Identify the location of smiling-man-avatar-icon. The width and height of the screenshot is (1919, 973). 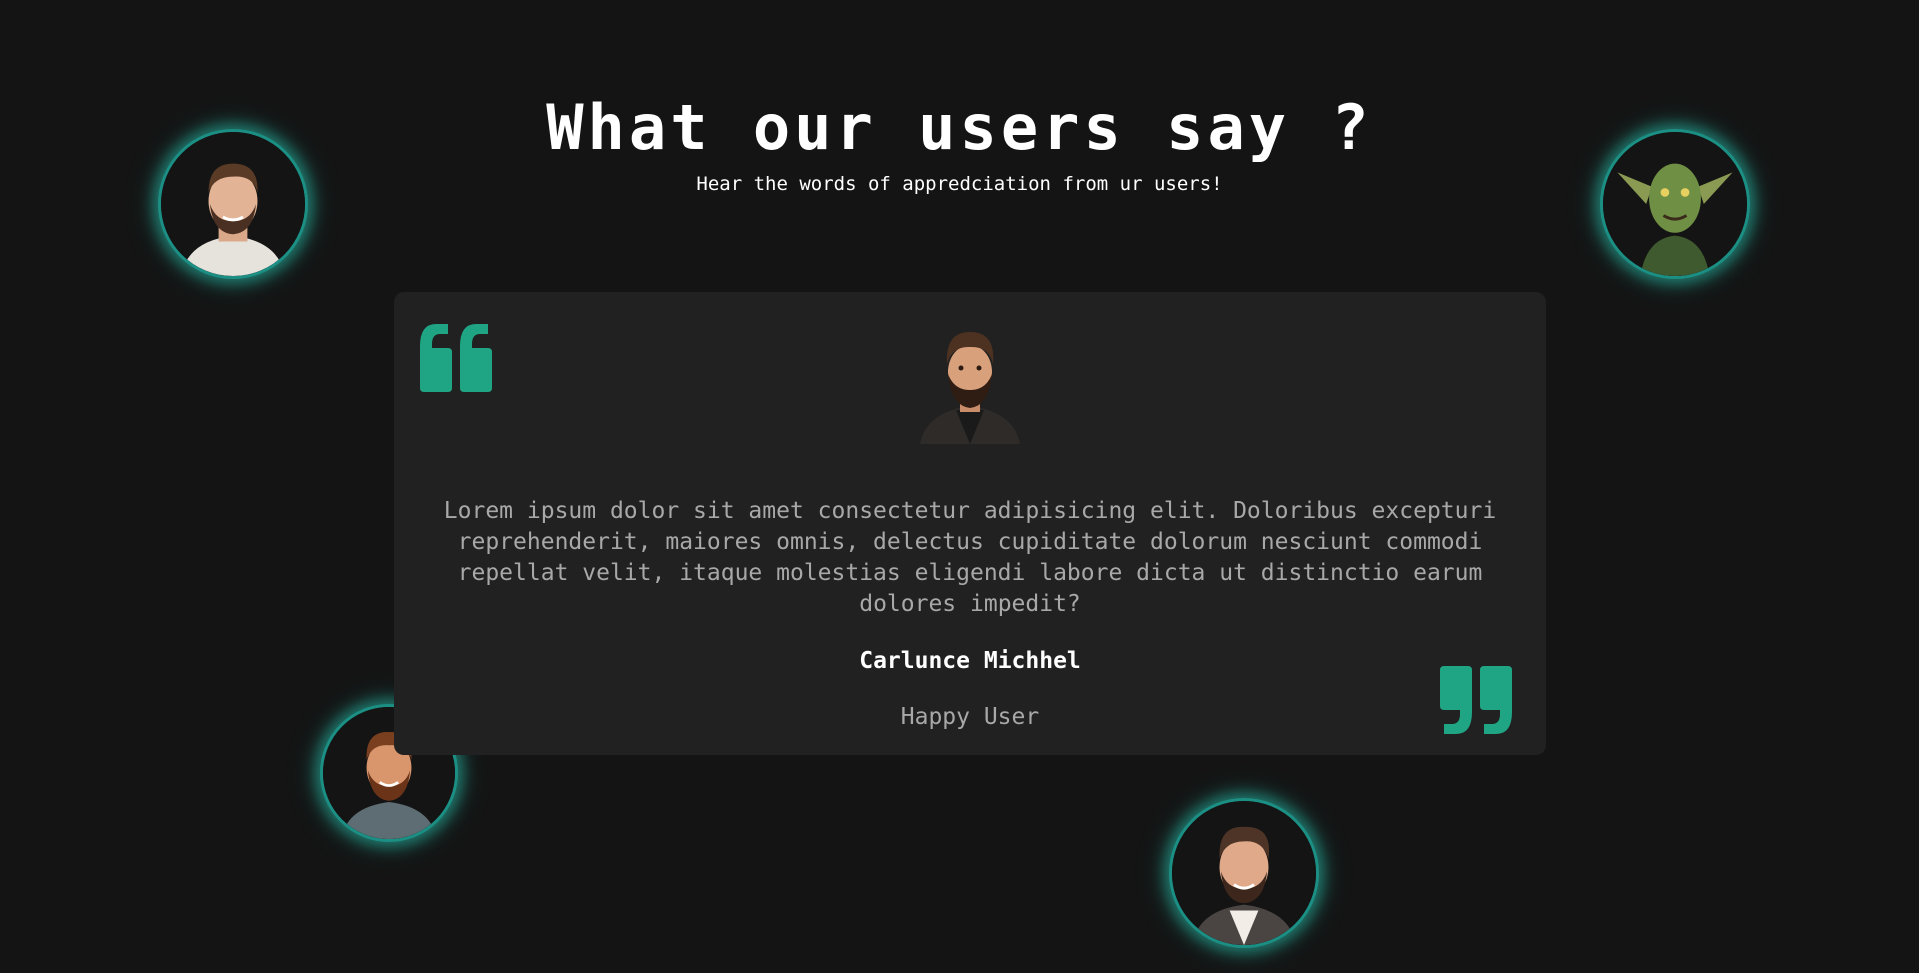
(233, 204).